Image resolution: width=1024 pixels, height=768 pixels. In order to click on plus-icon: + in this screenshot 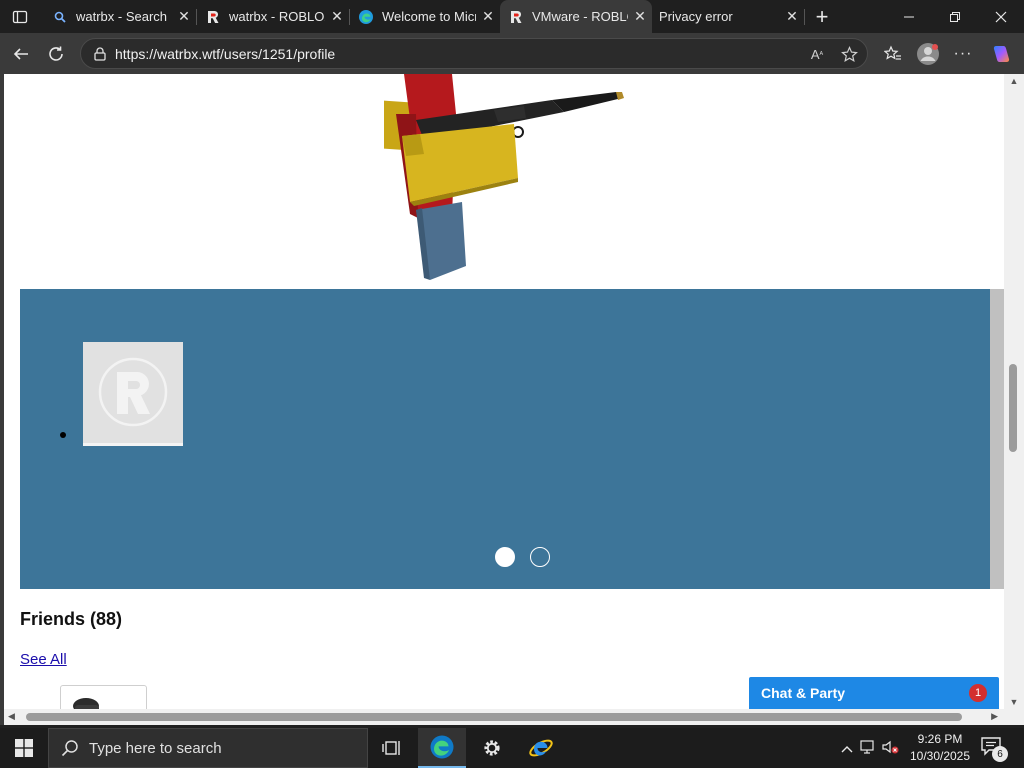, I will do `click(822, 16)`.